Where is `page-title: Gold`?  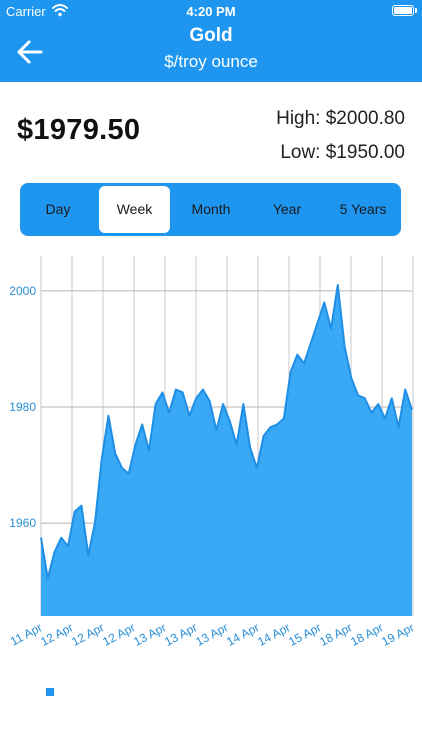 page-title: Gold is located at coordinates (211, 35).